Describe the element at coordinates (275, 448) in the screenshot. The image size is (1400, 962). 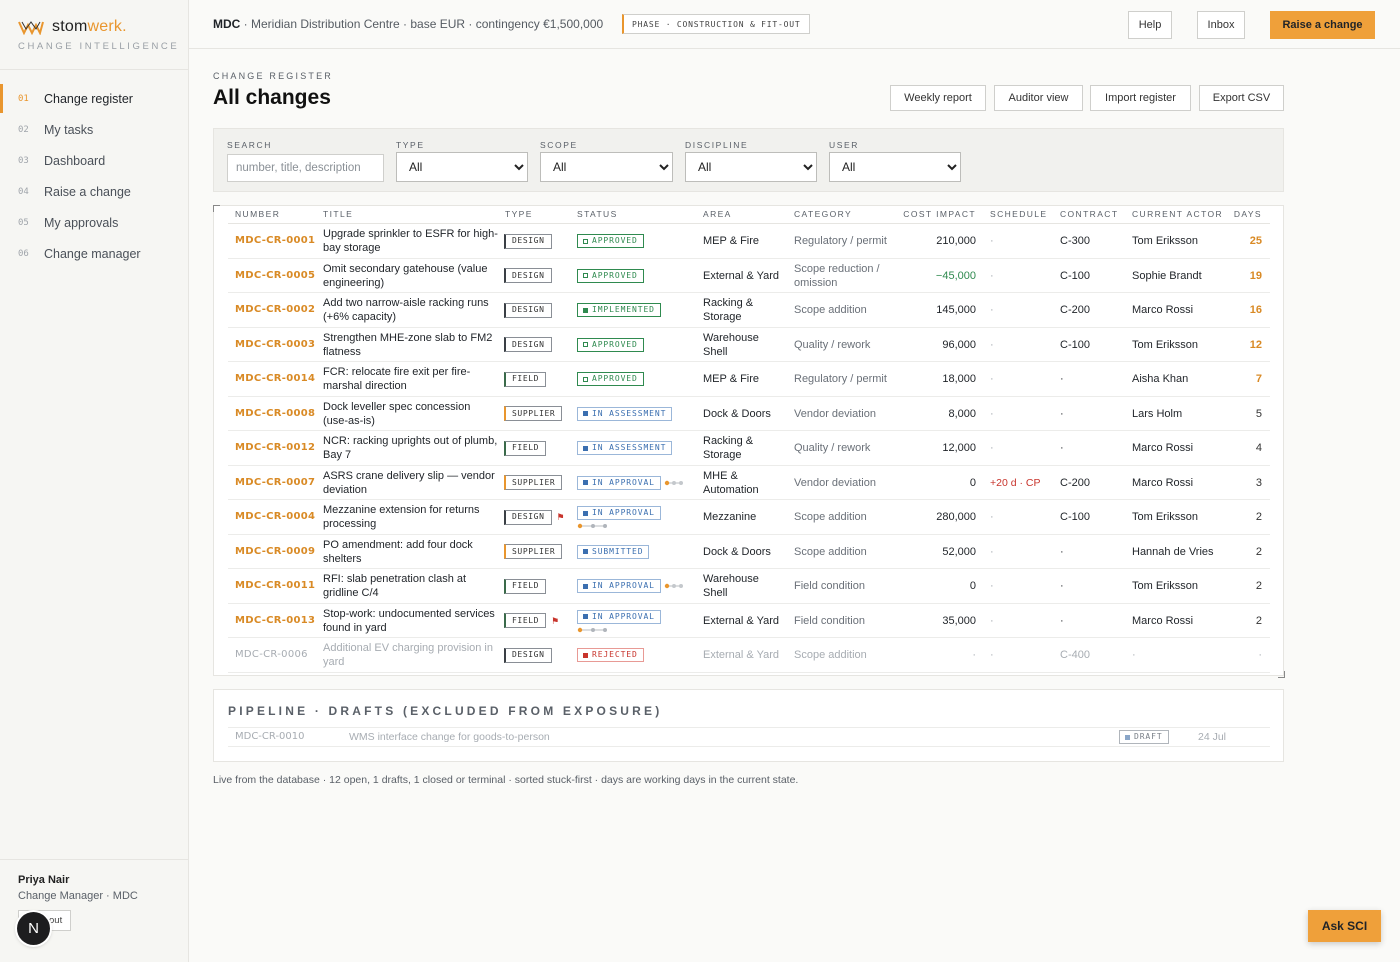
I see `change-number-link: MDC-CR-0012` at that location.